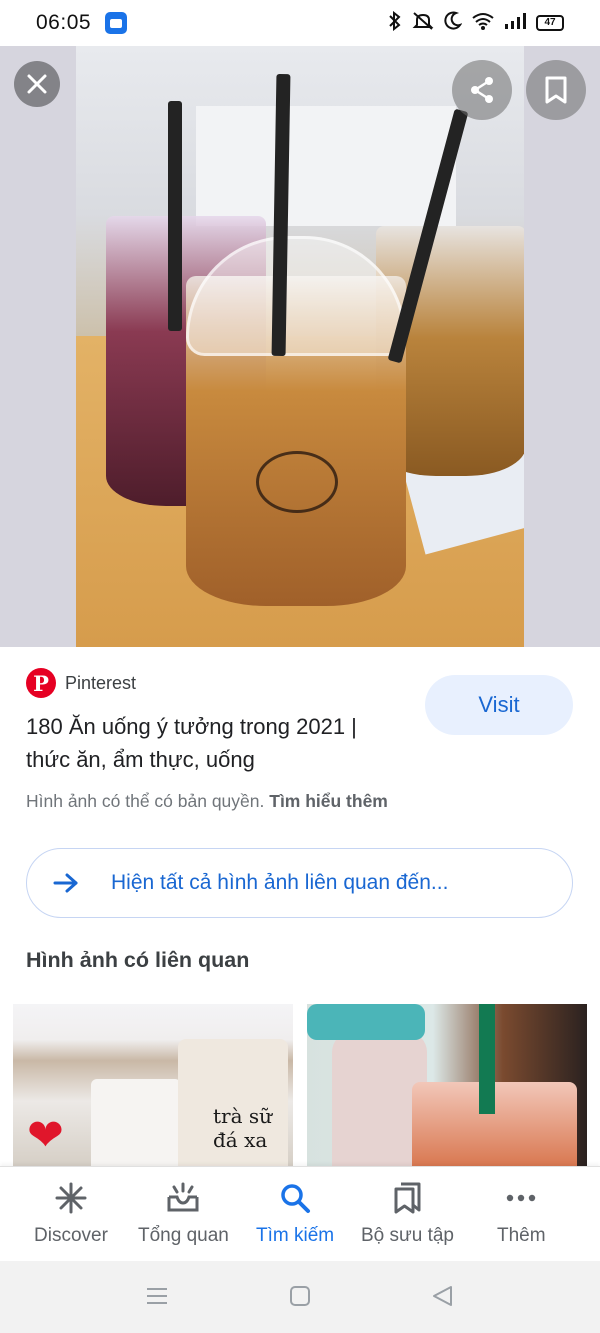 The height and width of the screenshot is (1333, 600). I want to click on thumb-bottle-cap, so click(366, 1022).